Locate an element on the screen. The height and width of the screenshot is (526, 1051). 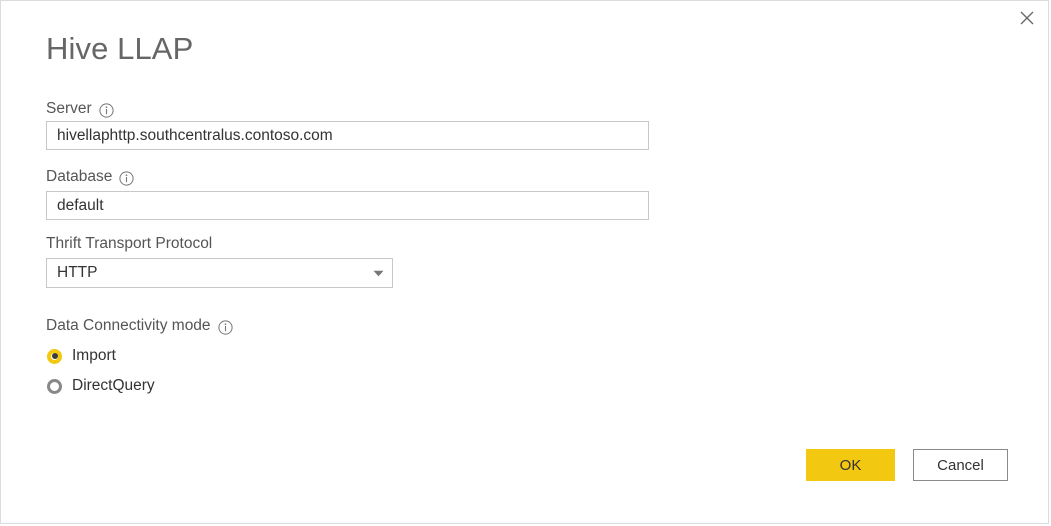
thrift-transport-protocol-value: HTTP is located at coordinates (77, 272).